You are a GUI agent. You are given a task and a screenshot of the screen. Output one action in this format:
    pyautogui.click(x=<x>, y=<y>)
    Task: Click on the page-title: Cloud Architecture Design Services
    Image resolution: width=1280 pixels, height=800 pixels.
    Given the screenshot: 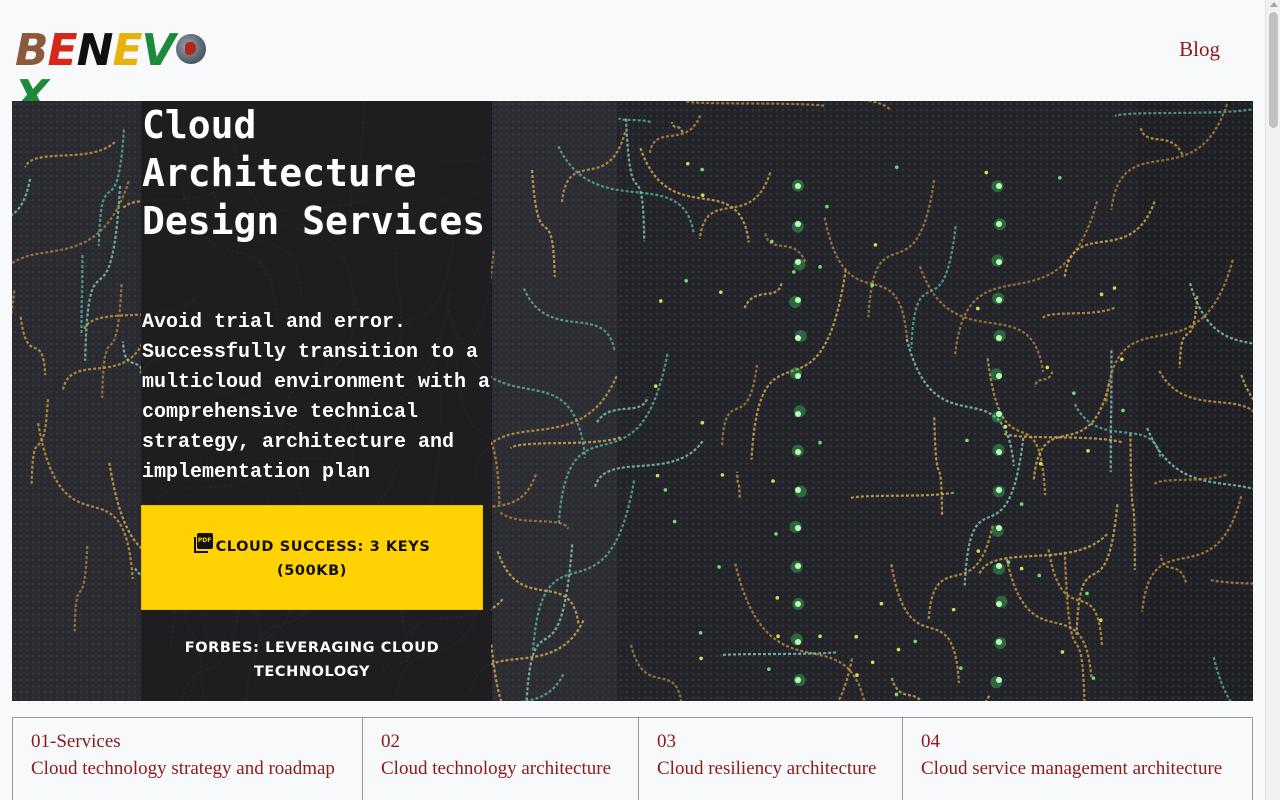 What is the action you would take?
    pyautogui.click(x=314, y=173)
    